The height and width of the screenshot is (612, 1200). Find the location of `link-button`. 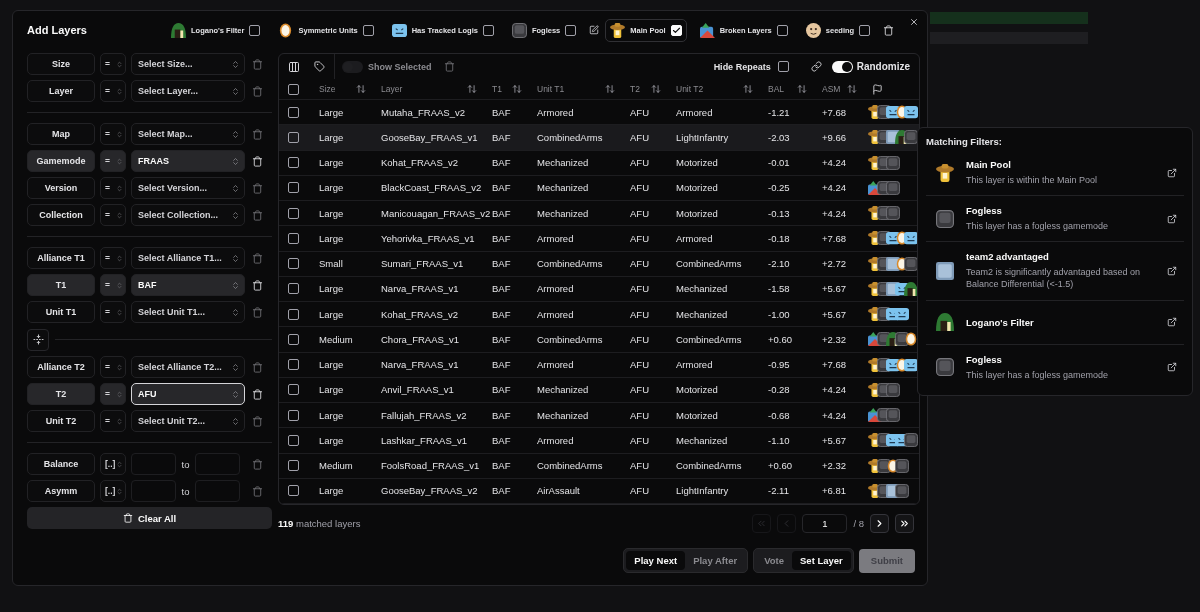

link-button is located at coordinates (816, 66).